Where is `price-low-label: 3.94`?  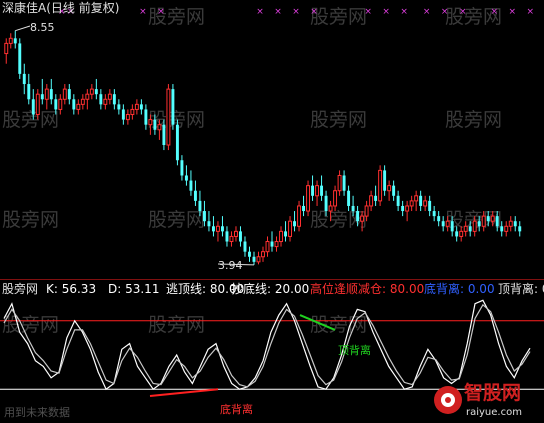
price-low-label: 3.94 is located at coordinates (230, 265).